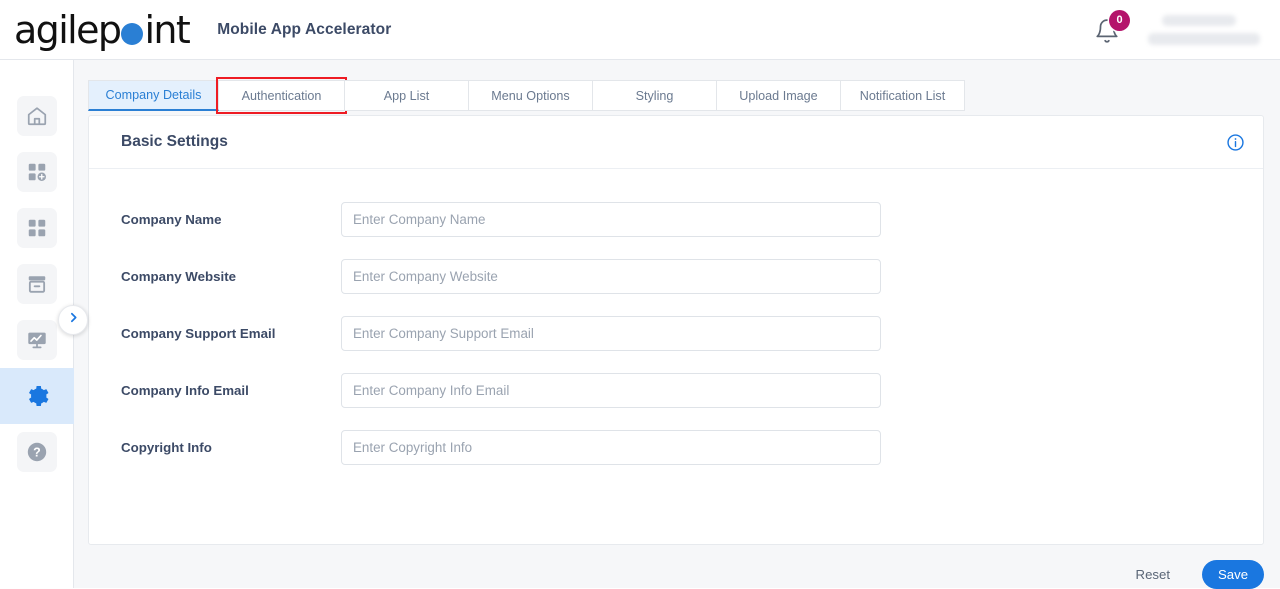 The height and width of the screenshot is (589, 1280). Describe the element at coordinates (304, 29) in the screenshot. I see `page-title: Mobile App Accelerator` at that location.